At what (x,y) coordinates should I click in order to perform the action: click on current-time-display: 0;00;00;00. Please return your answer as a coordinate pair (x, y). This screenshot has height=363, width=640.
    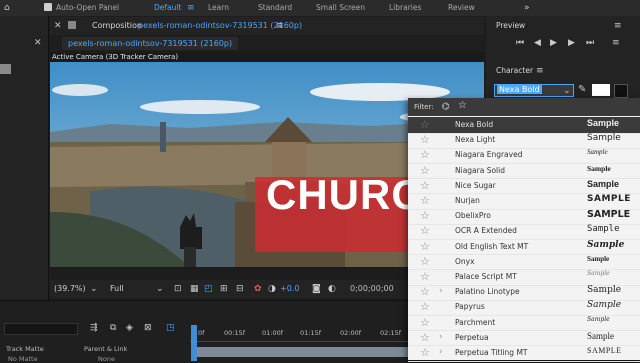
    Looking at the image, I should click on (372, 288).